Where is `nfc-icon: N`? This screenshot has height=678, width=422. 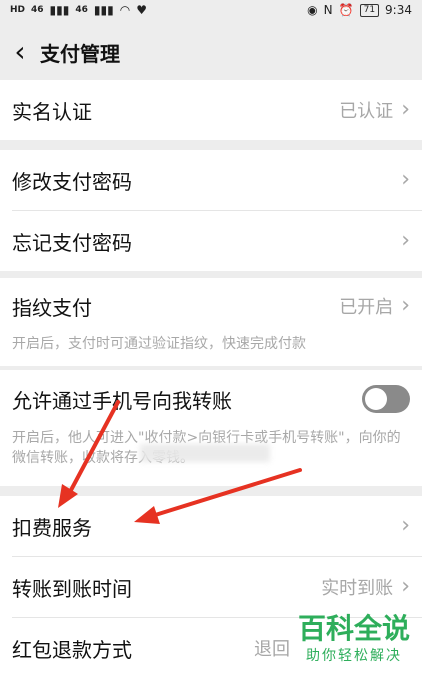 nfc-icon: N is located at coordinates (328, 10).